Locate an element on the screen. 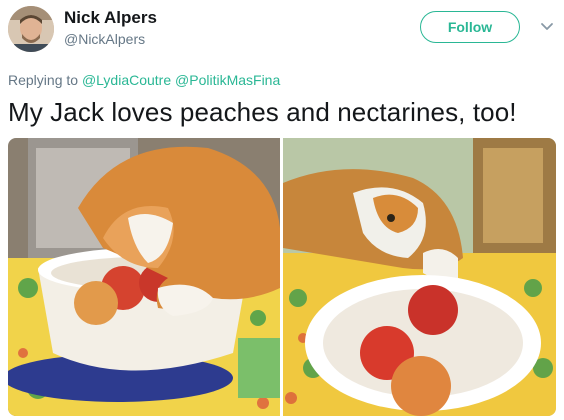 Image resolution: width=564 pixels, height=420 pixels. author-handle: @NickAlpers is located at coordinates (104, 39).